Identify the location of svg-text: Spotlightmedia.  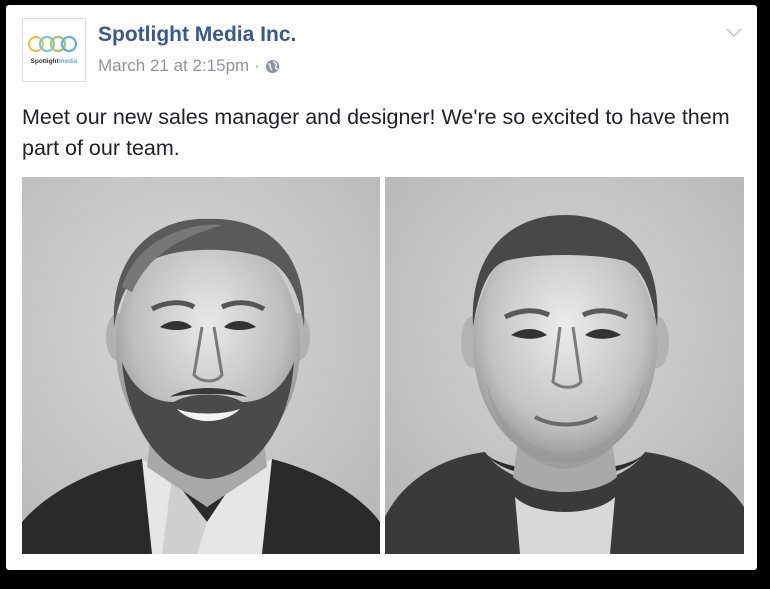
(54, 61).